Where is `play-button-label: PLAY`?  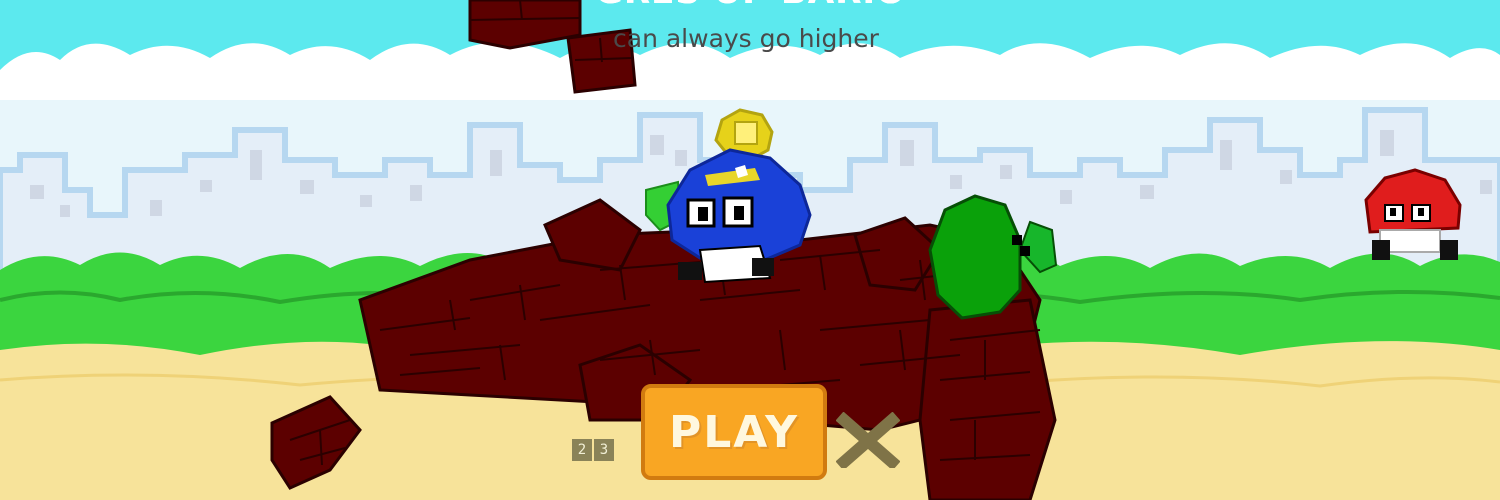 play-button-label: PLAY is located at coordinates (734, 432).